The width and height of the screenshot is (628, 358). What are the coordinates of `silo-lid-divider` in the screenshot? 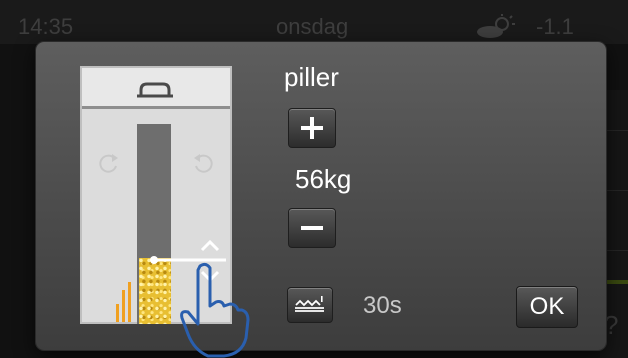 It's located at (156, 107).